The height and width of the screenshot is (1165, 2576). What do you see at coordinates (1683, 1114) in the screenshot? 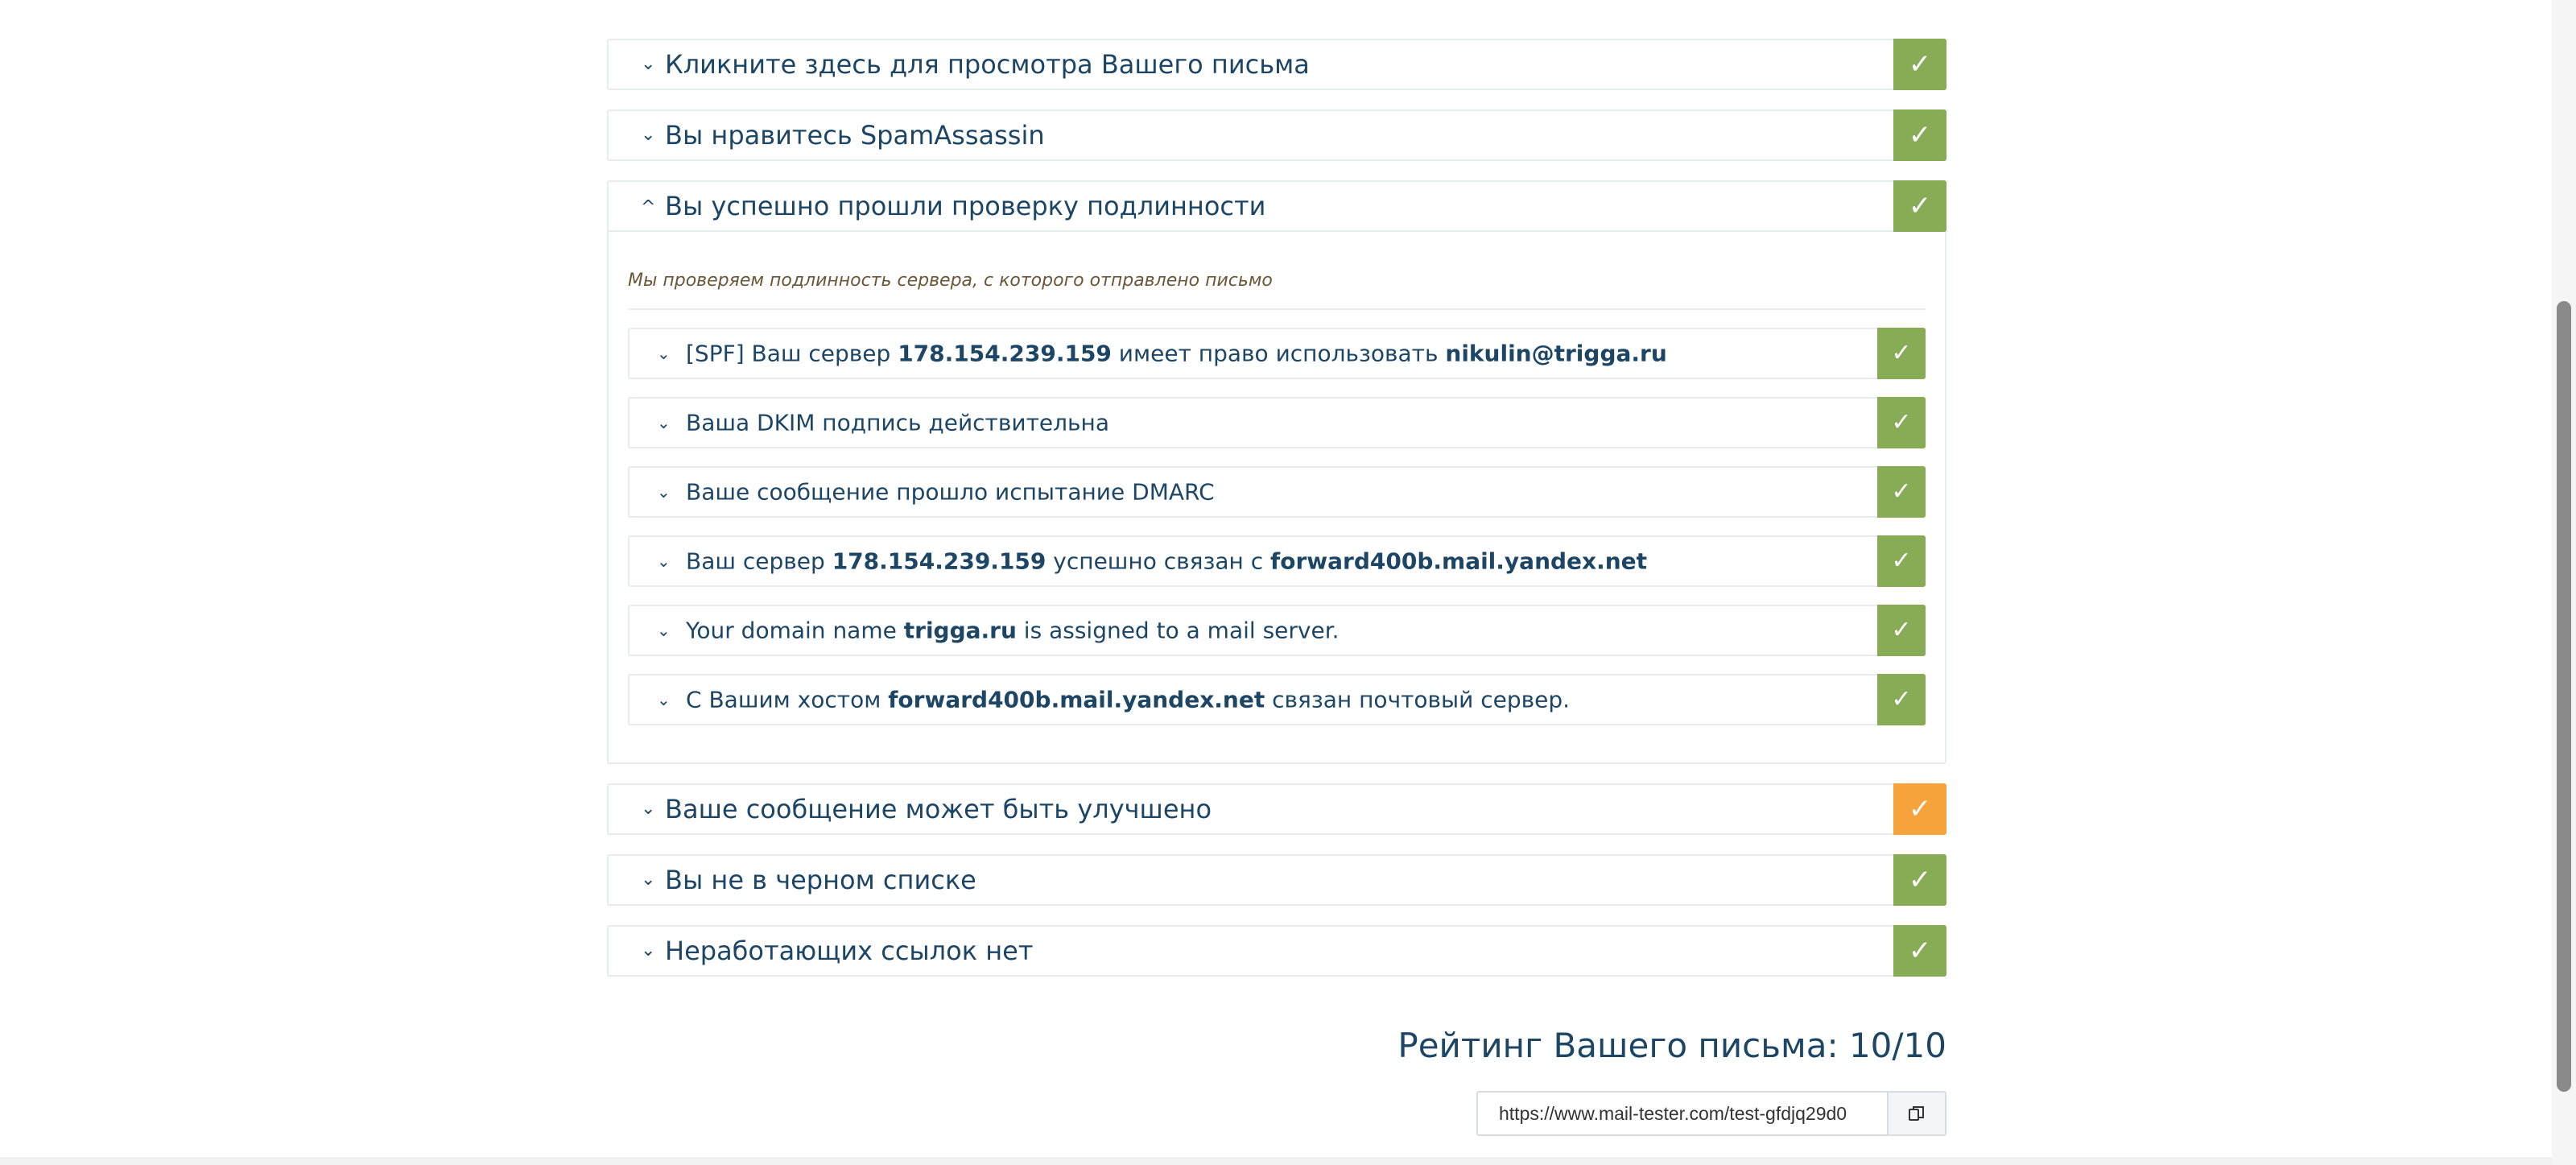
I see `share-url-input` at bounding box center [1683, 1114].